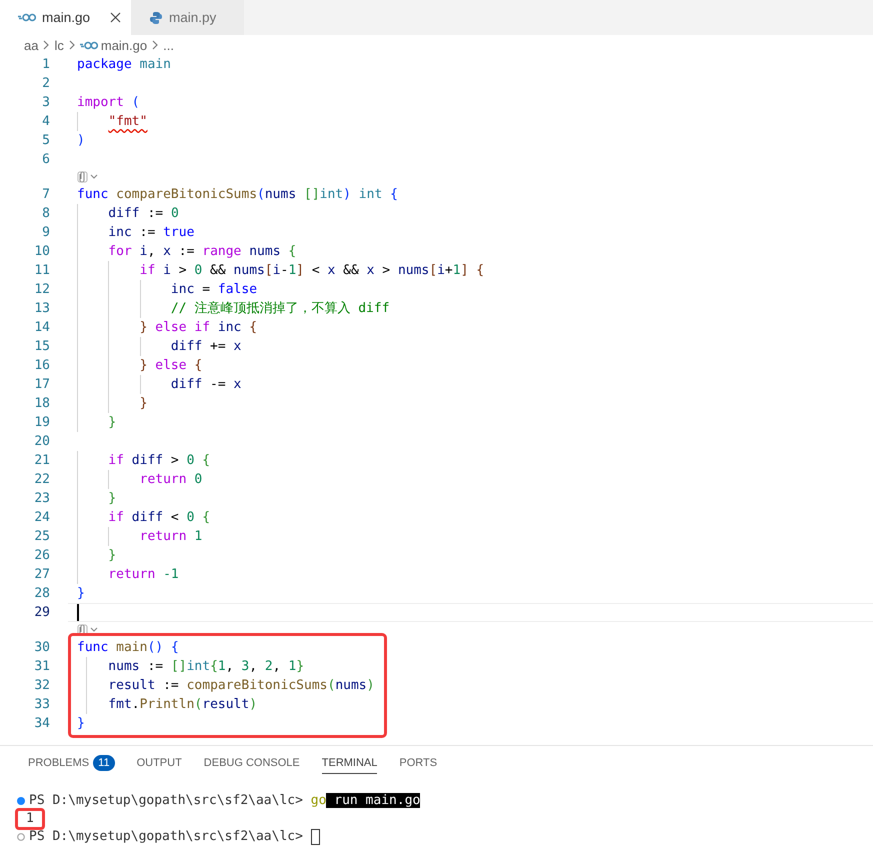  What do you see at coordinates (418, 763) in the screenshot?
I see `panel-tab: PORTS` at bounding box center [418, 763].